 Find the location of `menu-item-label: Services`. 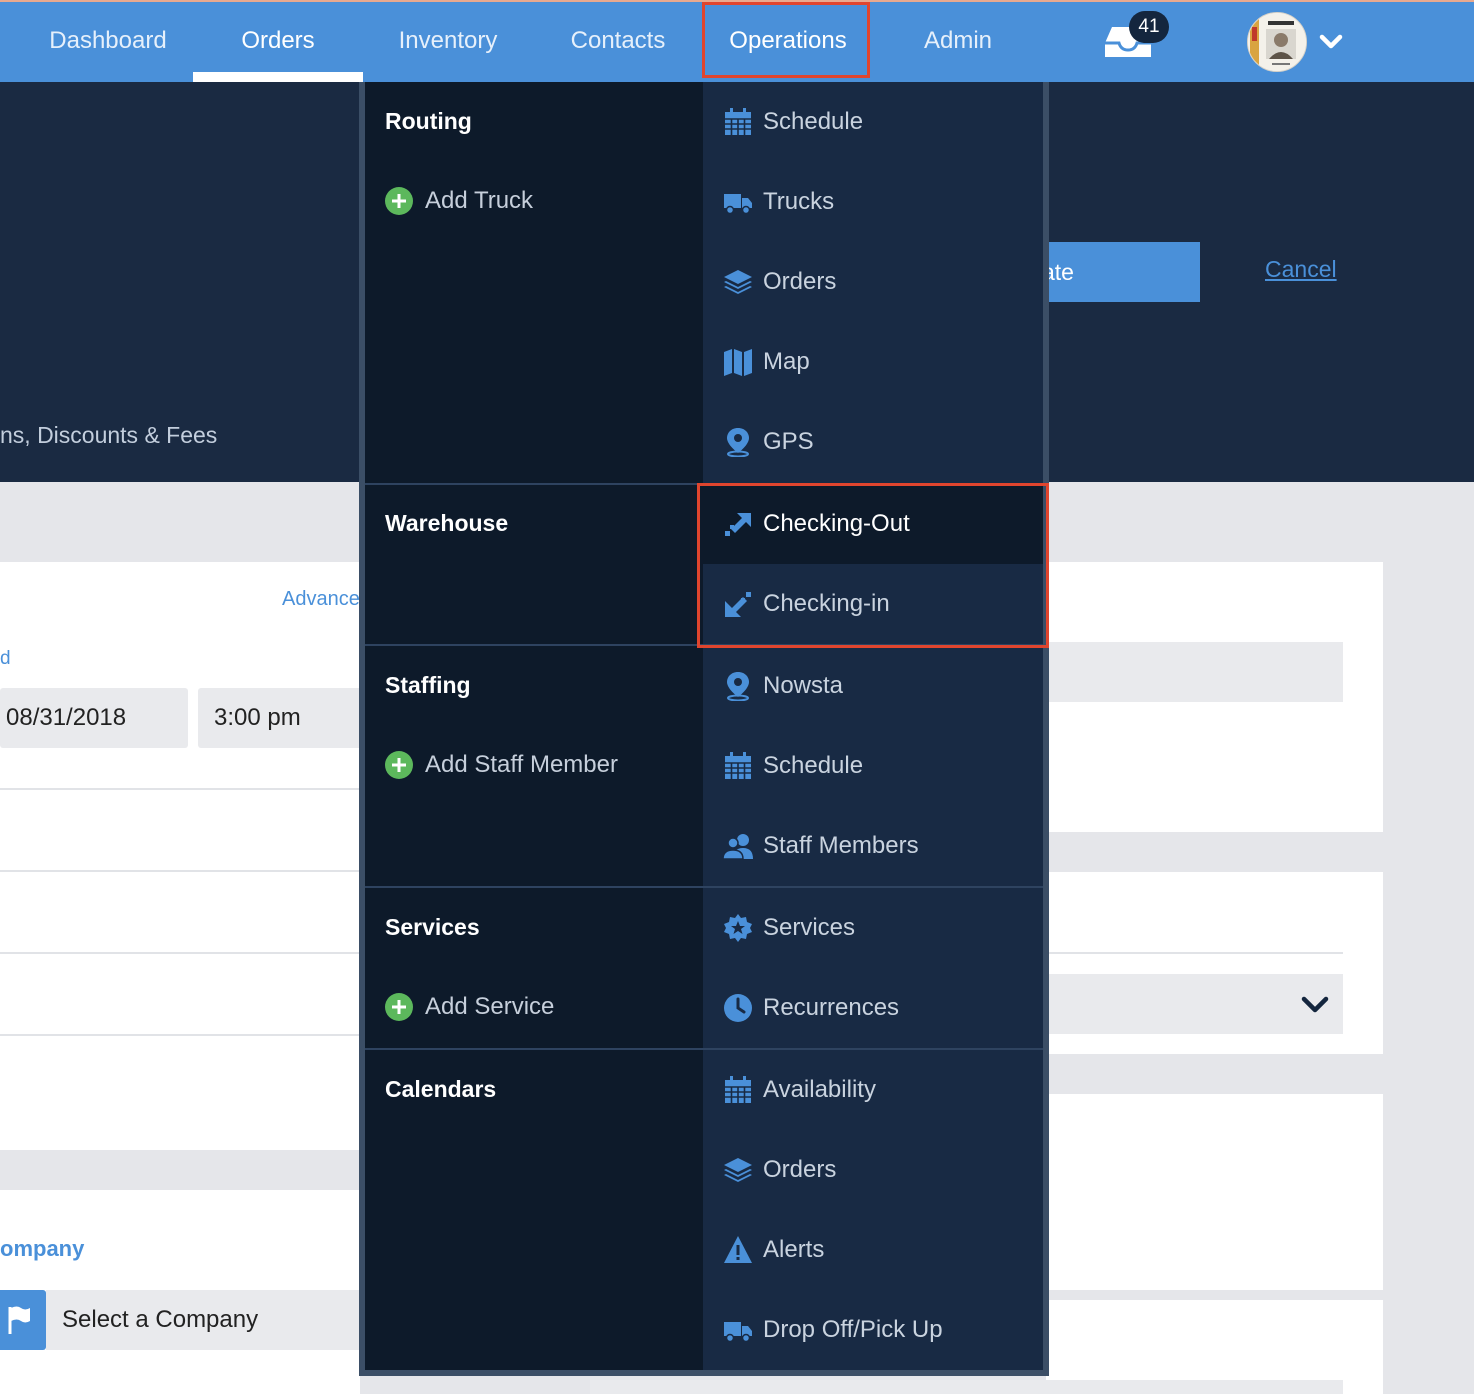

menu-item-label: Services is located at coordinates (809, 927).